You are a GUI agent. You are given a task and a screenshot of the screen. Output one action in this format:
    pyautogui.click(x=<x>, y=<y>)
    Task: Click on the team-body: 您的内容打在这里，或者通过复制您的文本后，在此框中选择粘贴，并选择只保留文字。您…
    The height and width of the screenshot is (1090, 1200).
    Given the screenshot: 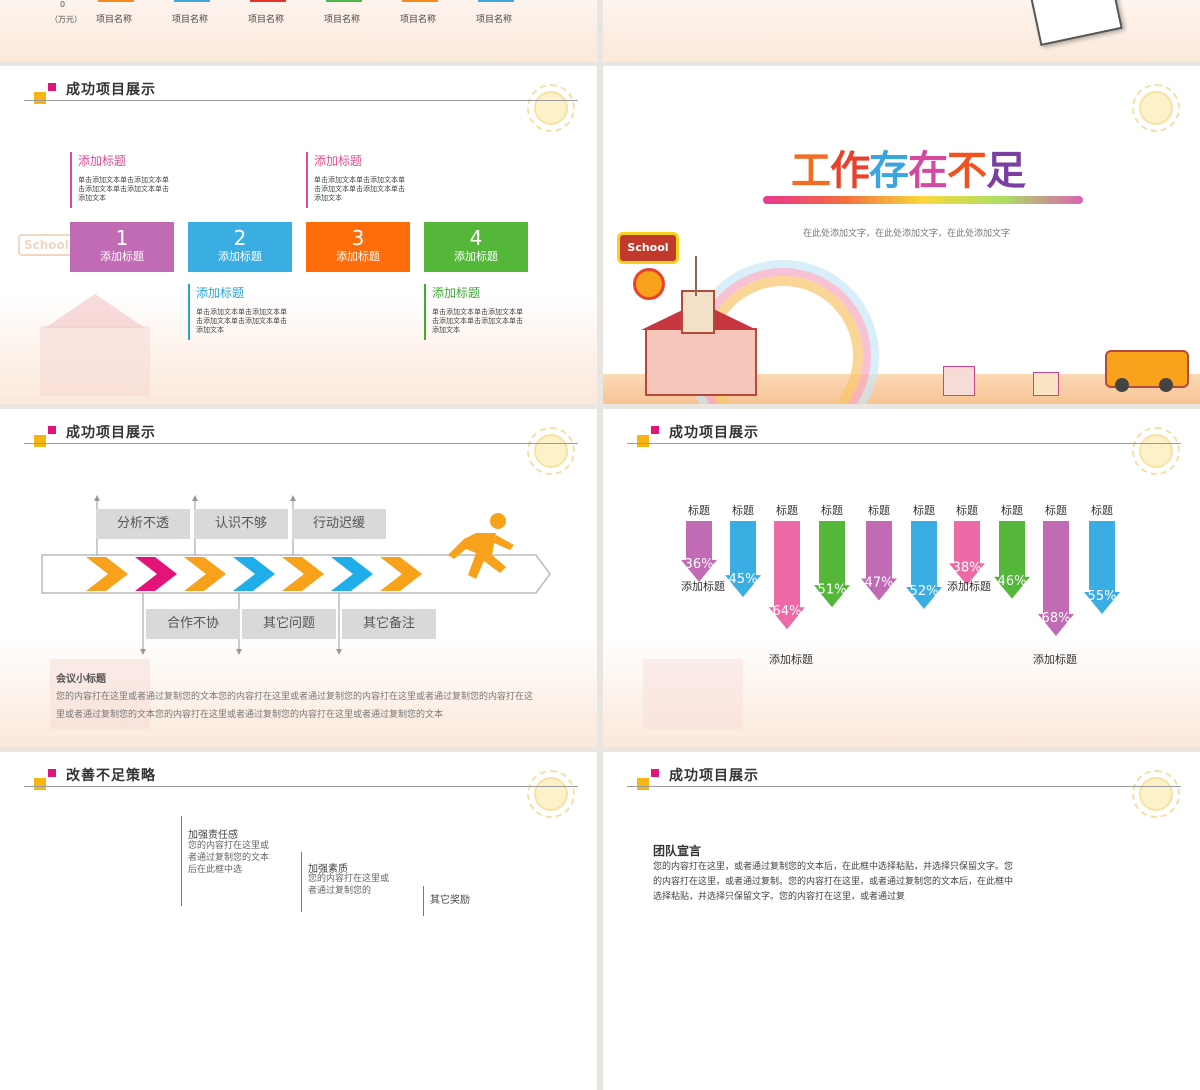 What is the action you would take?
    pyautogui.click(x=833, y=882)
    